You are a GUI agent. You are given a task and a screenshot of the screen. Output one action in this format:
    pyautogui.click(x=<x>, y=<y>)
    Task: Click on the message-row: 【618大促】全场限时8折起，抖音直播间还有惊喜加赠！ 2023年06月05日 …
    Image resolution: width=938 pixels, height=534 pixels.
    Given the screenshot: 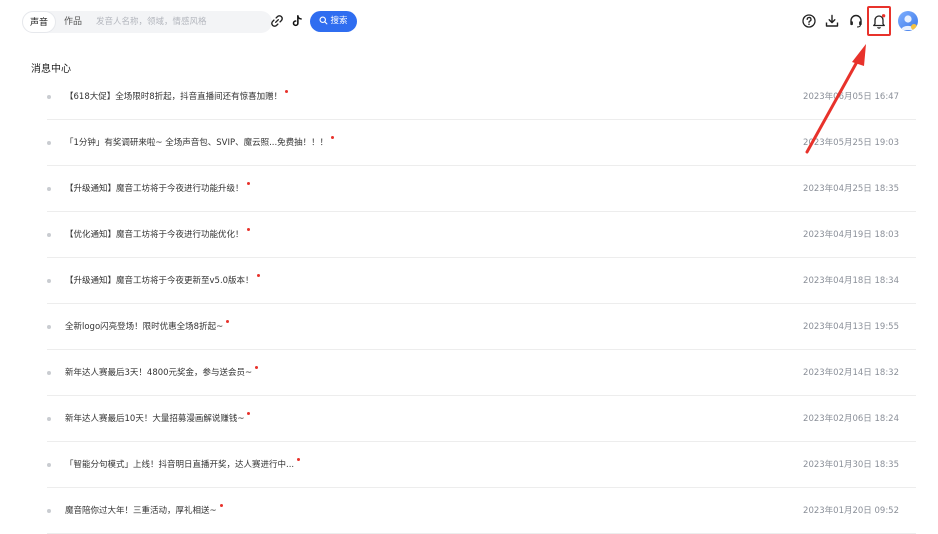 What is the action you would take?
    pyautogui.click(x=481, y=97)
    